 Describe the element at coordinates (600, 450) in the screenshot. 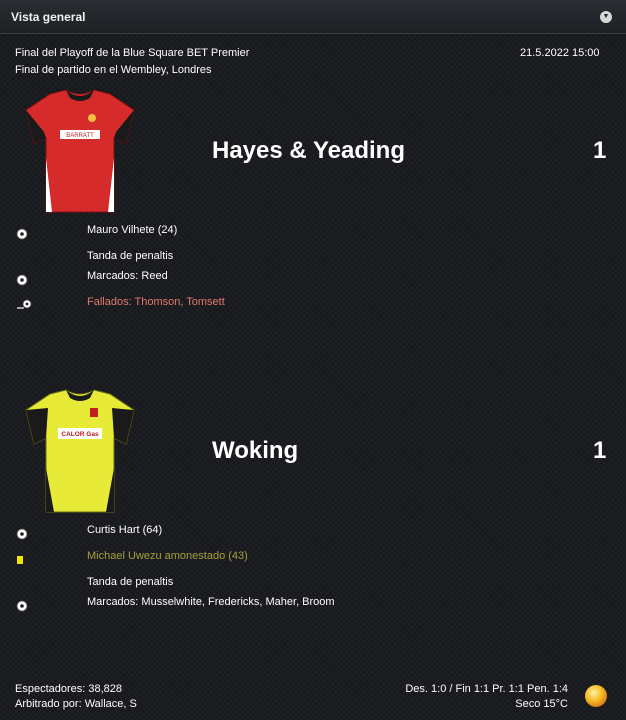

I see `away-score: 1` at that location.